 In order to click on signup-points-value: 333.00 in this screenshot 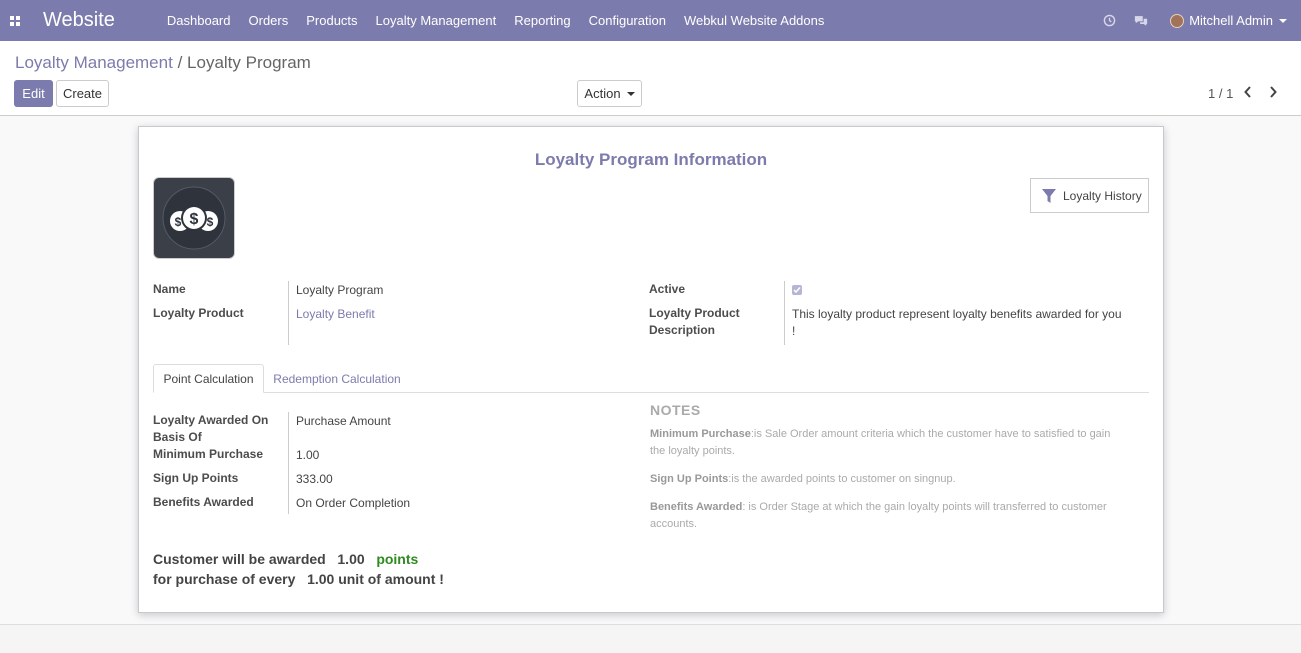, I will do `click(314, 479)`.